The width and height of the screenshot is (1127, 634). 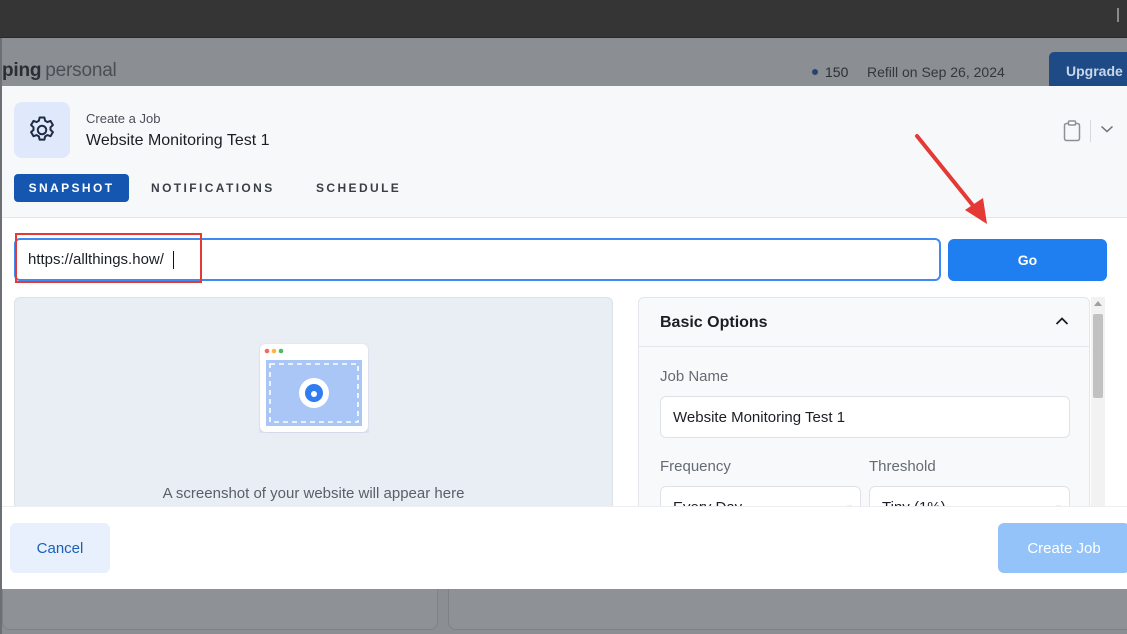 What do you see at coordinates (1098, 356) in the screenshot?
I see `scrollbar-thumb` at bounding box center [1098, 356].